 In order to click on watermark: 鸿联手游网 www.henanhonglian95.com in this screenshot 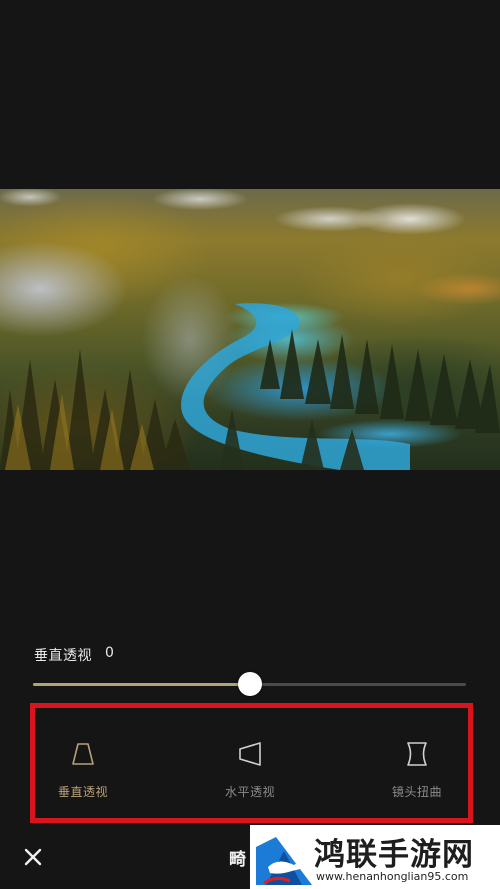, I will do `click(375, 857)`.